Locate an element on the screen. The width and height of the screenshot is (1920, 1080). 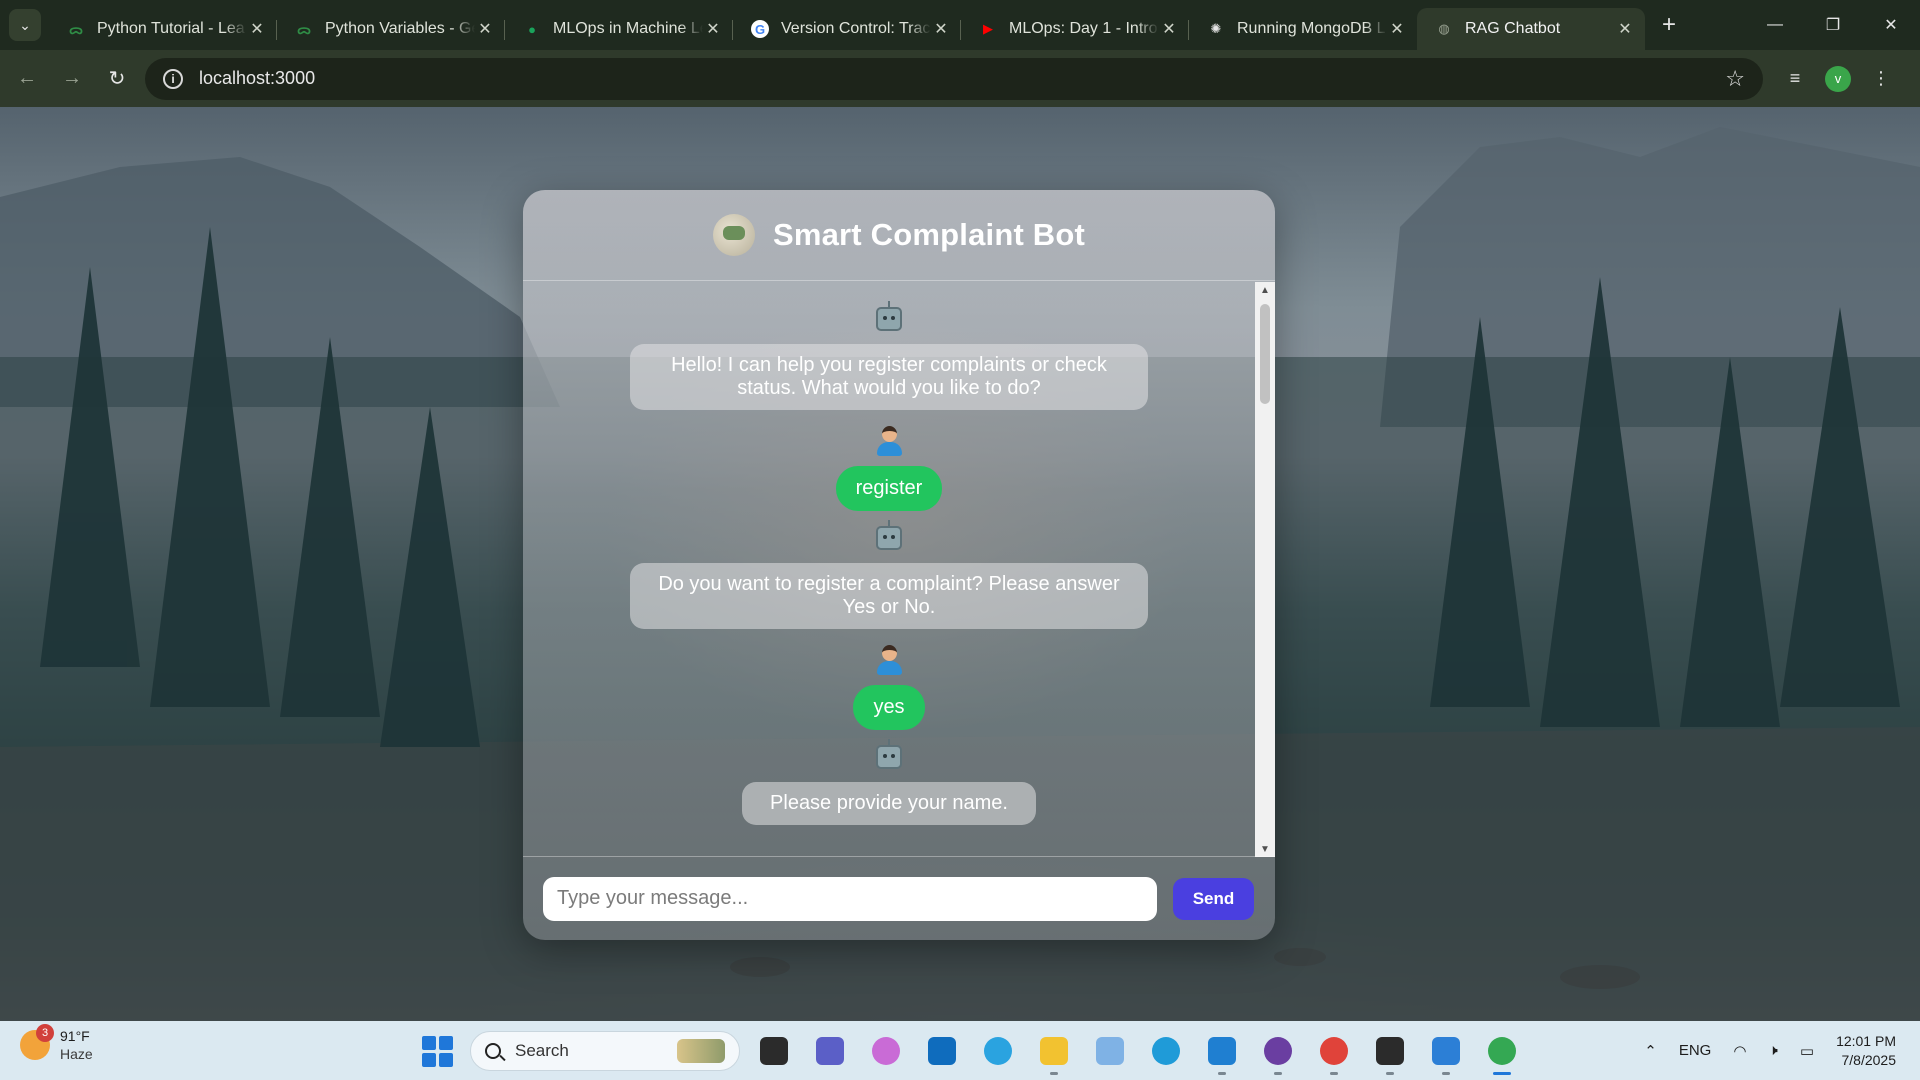
tab-title: Version Control: Trac is located at coordinates (856, 28).